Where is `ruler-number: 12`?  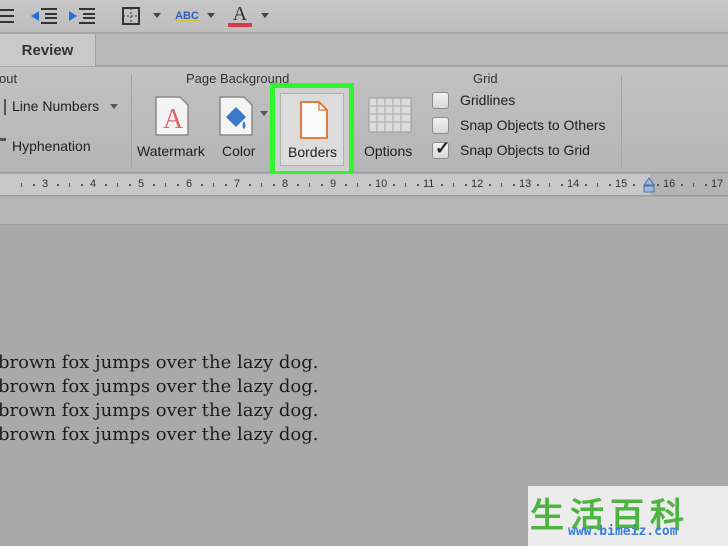 ruler-number: 12 is located at coordinates (477, 184).